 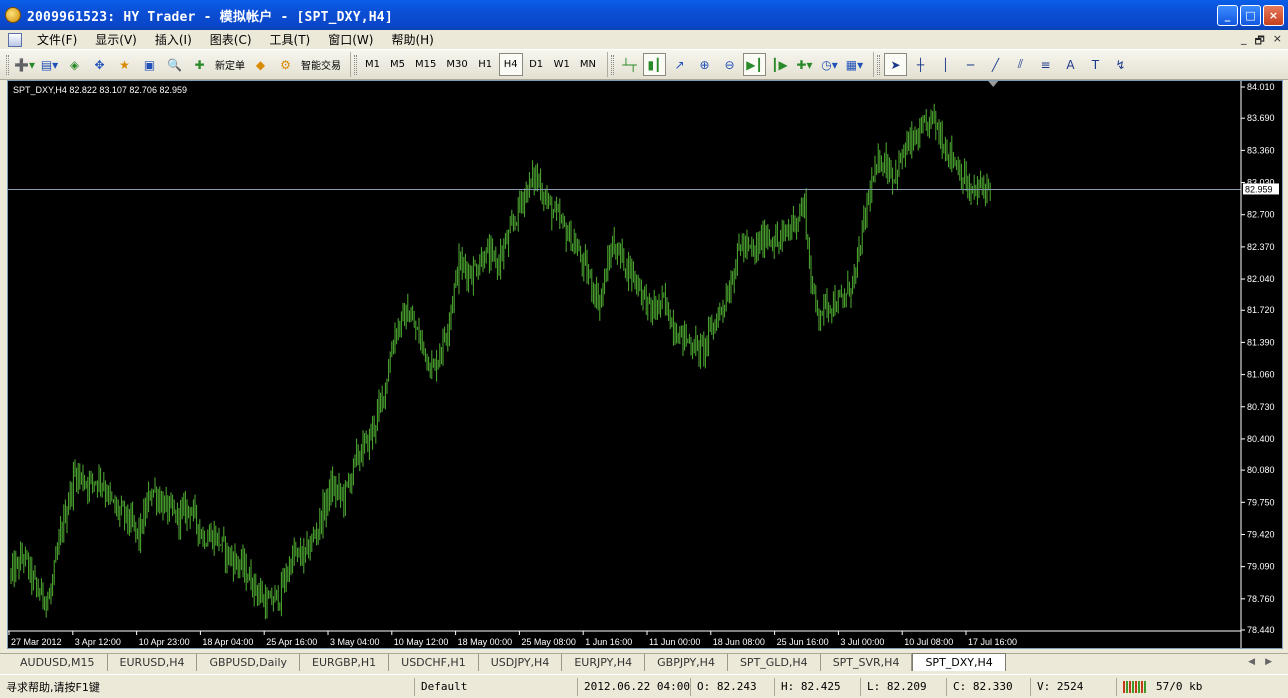 I want to click on zoom-out-icon: ⊖, so click(x=729, y=64).